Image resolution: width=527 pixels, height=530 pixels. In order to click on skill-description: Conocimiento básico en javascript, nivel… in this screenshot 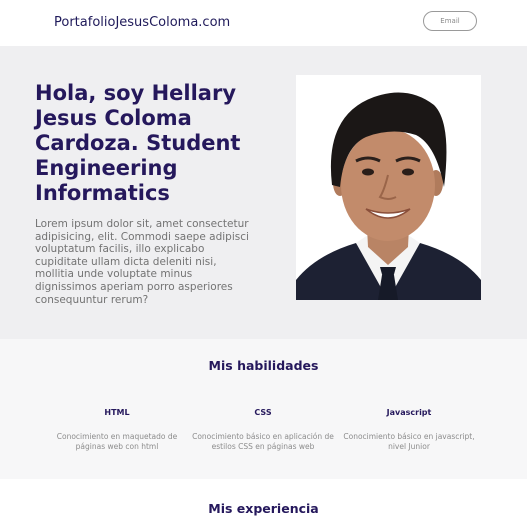, I will do `click(409, 441)`.